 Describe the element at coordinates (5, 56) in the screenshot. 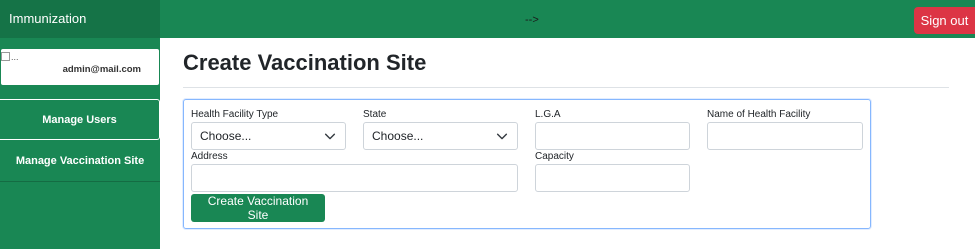

I see `broken-image-icon` at that location.